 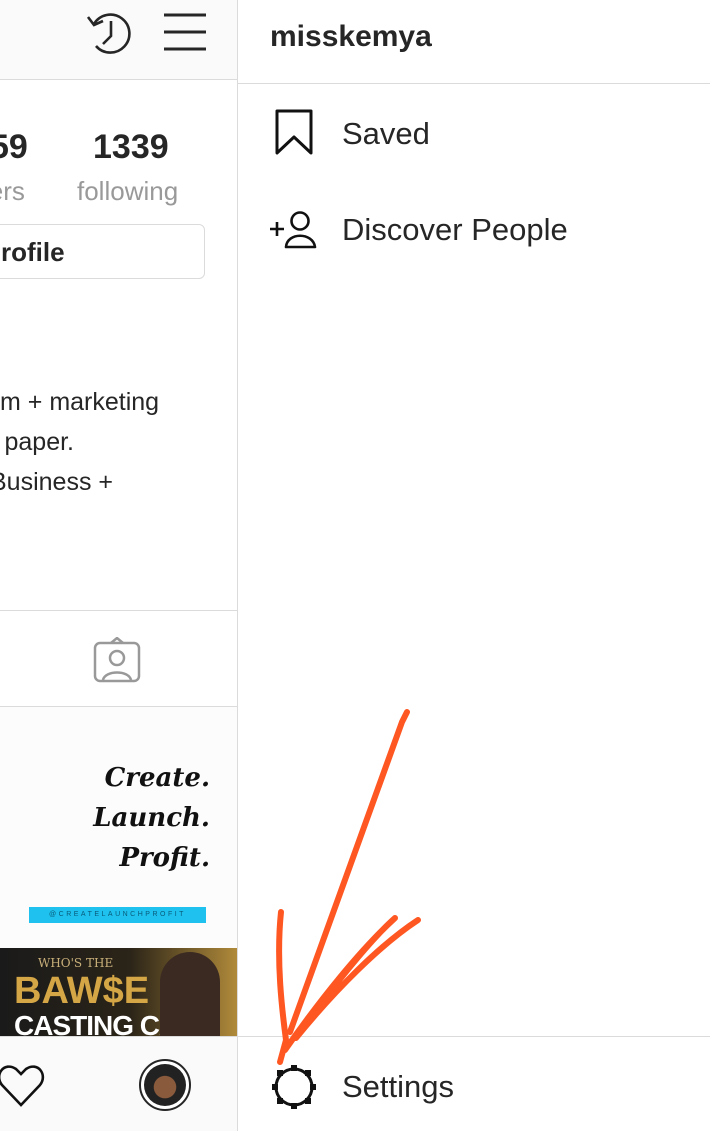 I want to click on followers-label: wers, so click(x=12, y=191).